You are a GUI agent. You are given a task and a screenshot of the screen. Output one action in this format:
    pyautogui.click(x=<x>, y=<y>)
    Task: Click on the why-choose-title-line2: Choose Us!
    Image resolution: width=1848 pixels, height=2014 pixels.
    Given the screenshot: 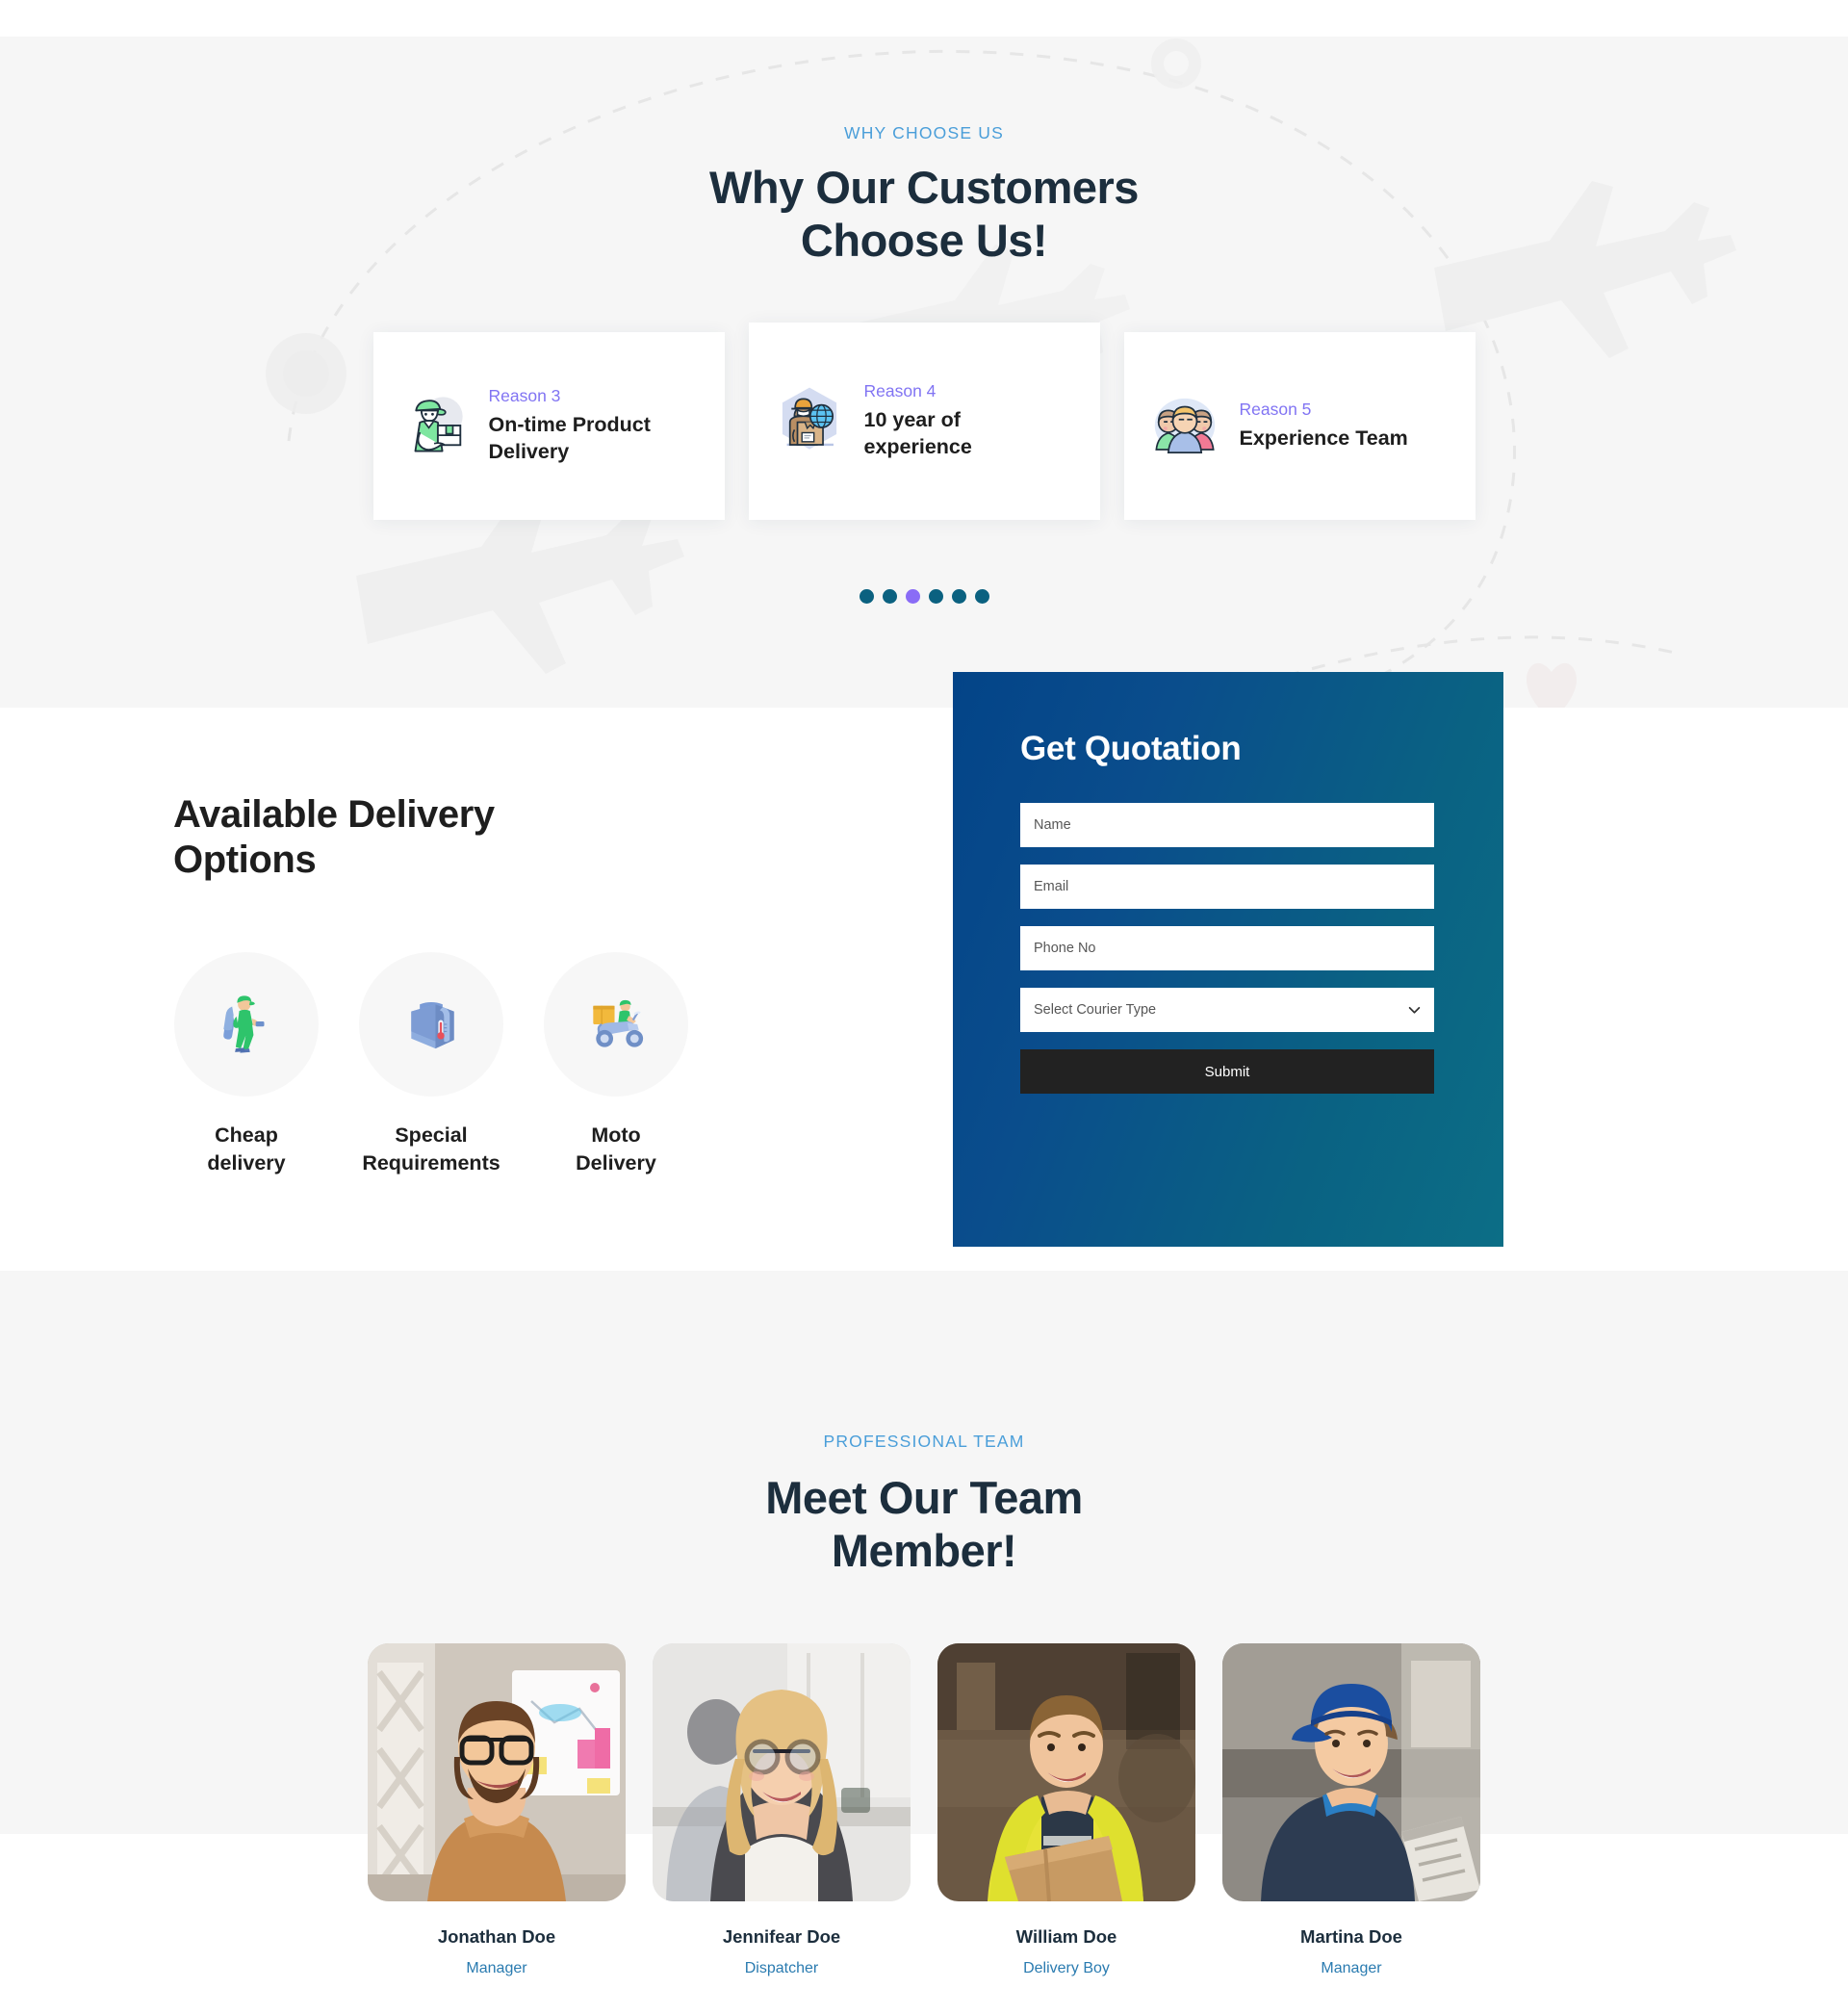 What is the action you would take?
    pyautogui.click(x=924, y=241)
    